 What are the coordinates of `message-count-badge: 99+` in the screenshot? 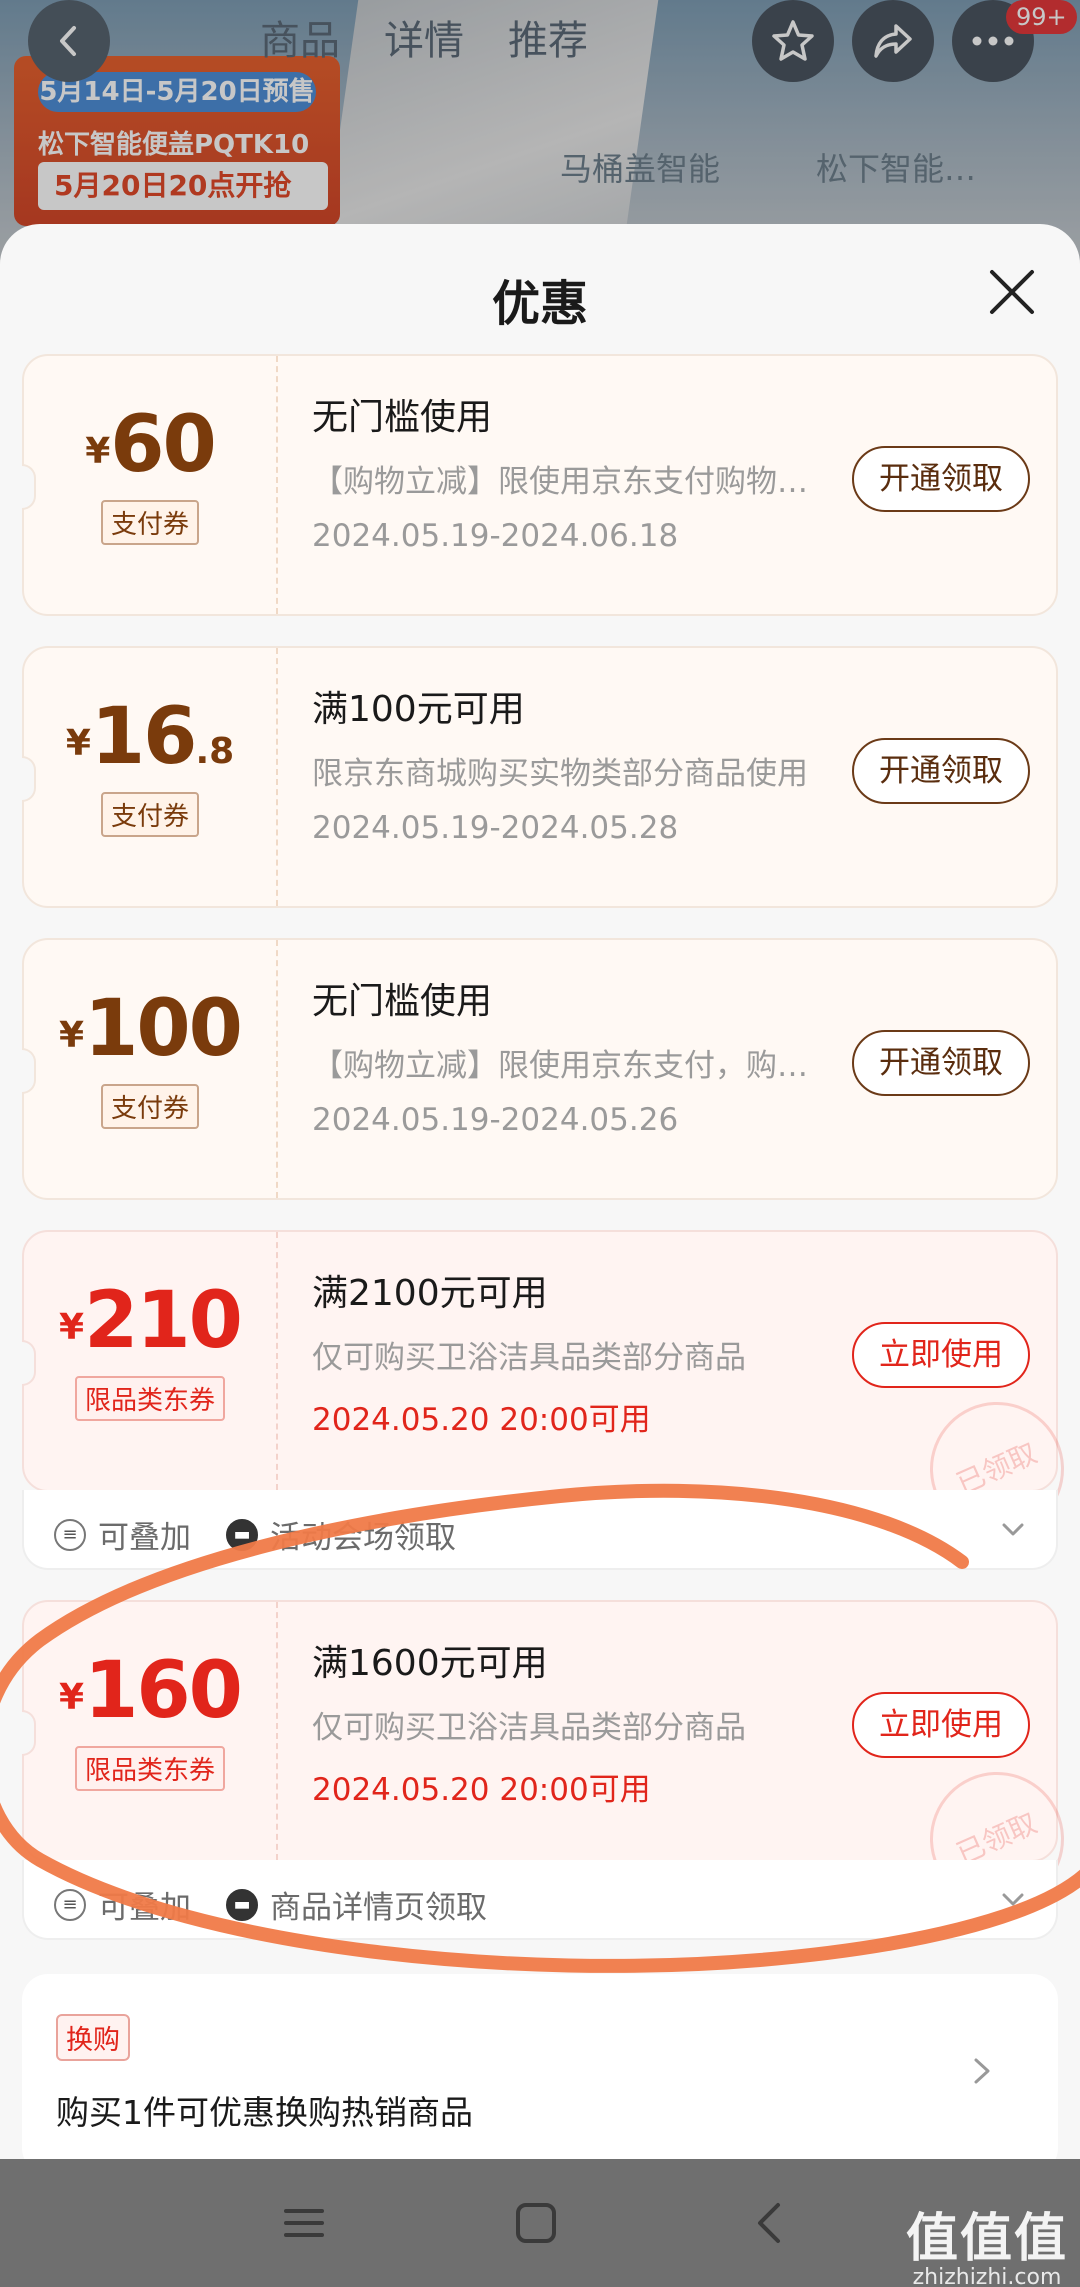 It's located at (1041, 17).